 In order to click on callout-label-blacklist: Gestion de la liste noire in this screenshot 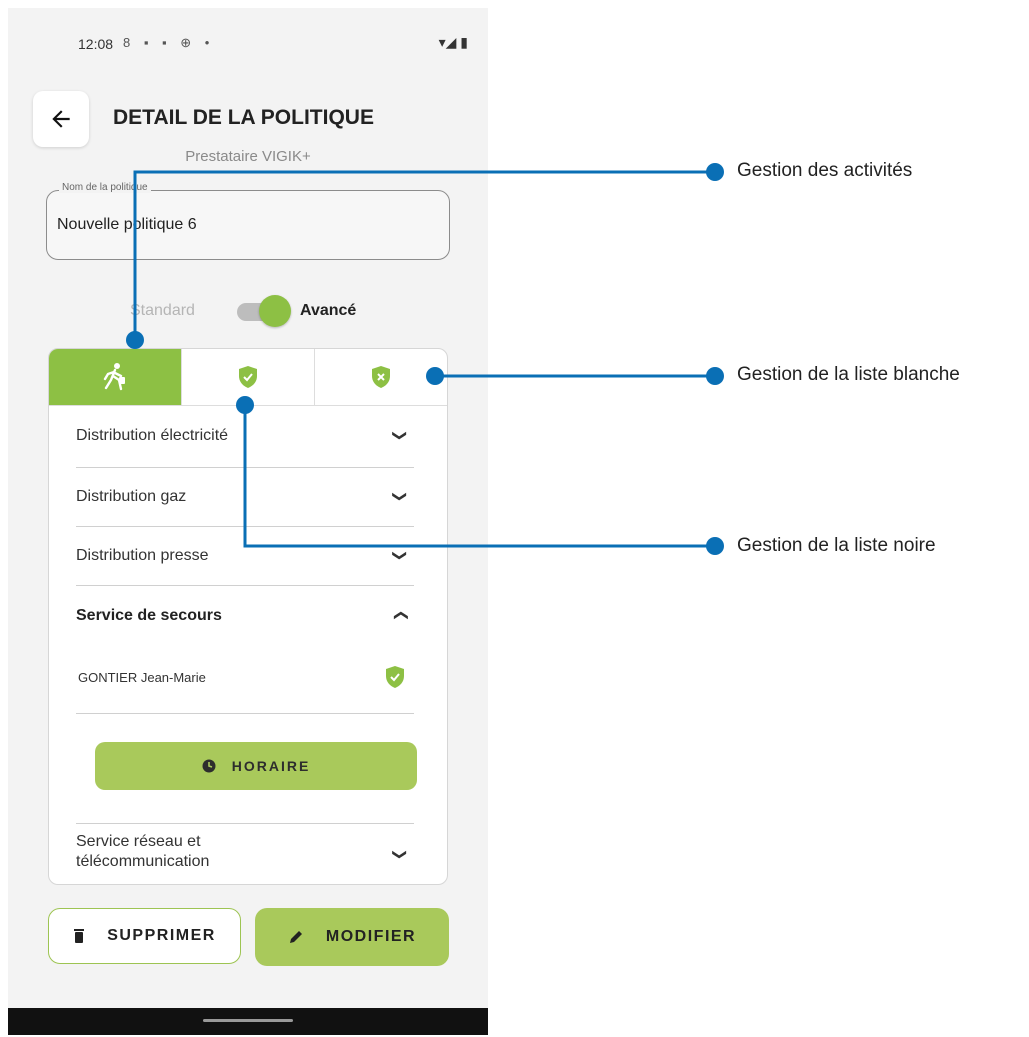, I will do `click(836, 545)`.